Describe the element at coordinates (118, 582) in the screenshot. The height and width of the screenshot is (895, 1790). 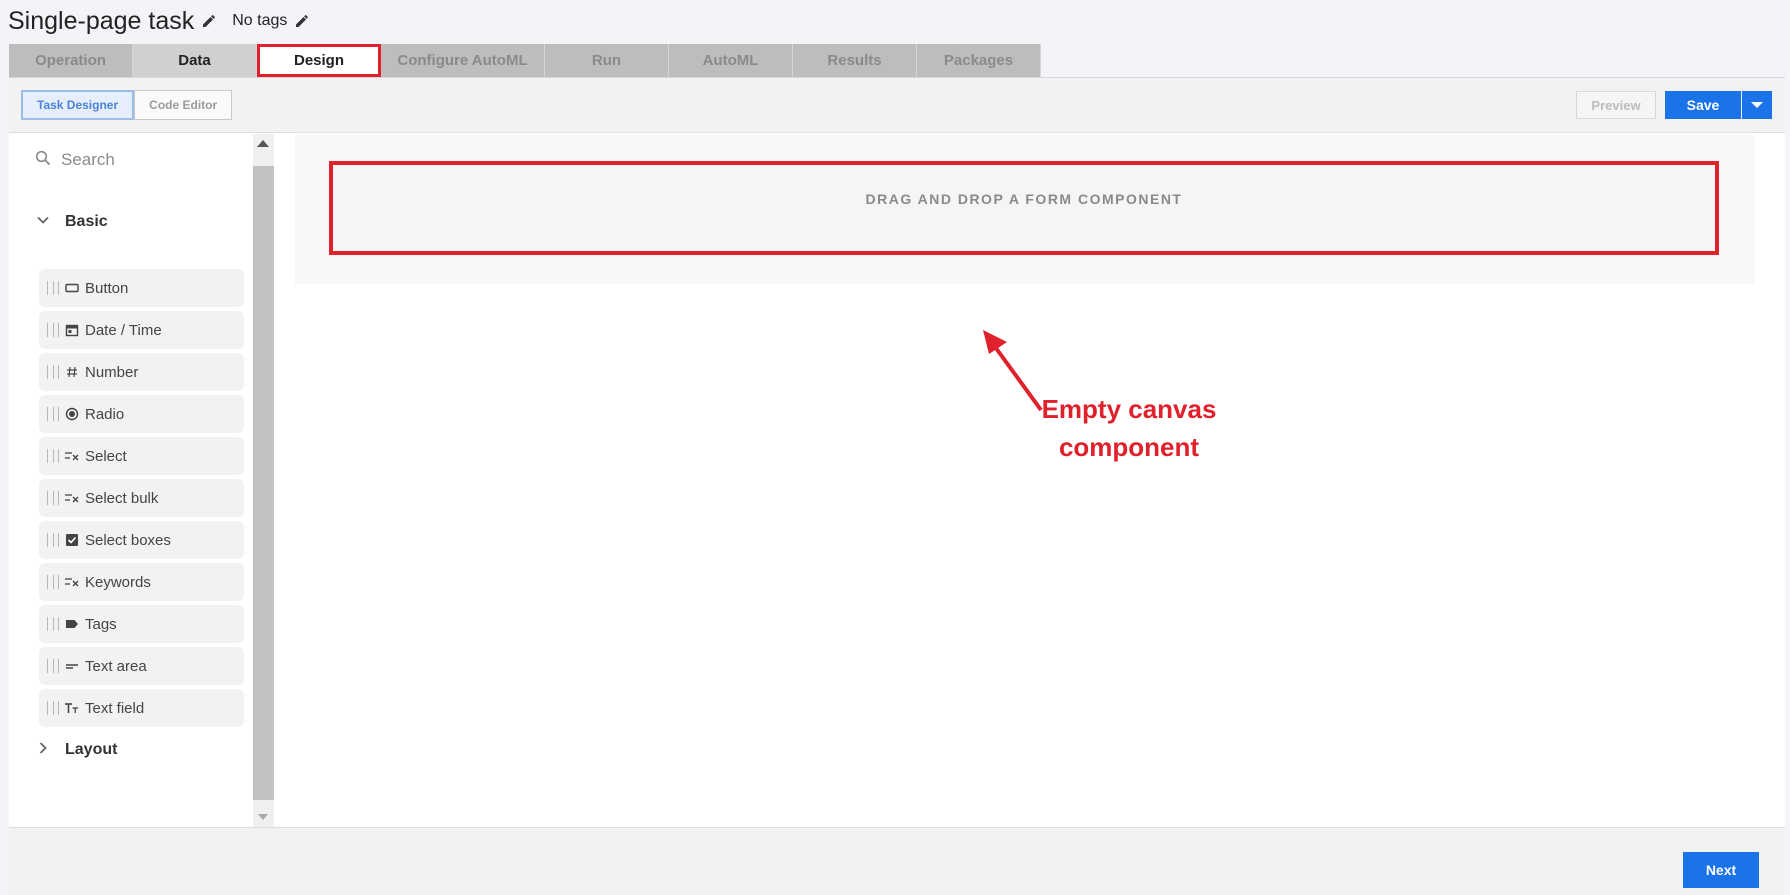
I see `component-label: Keywords` at that location.